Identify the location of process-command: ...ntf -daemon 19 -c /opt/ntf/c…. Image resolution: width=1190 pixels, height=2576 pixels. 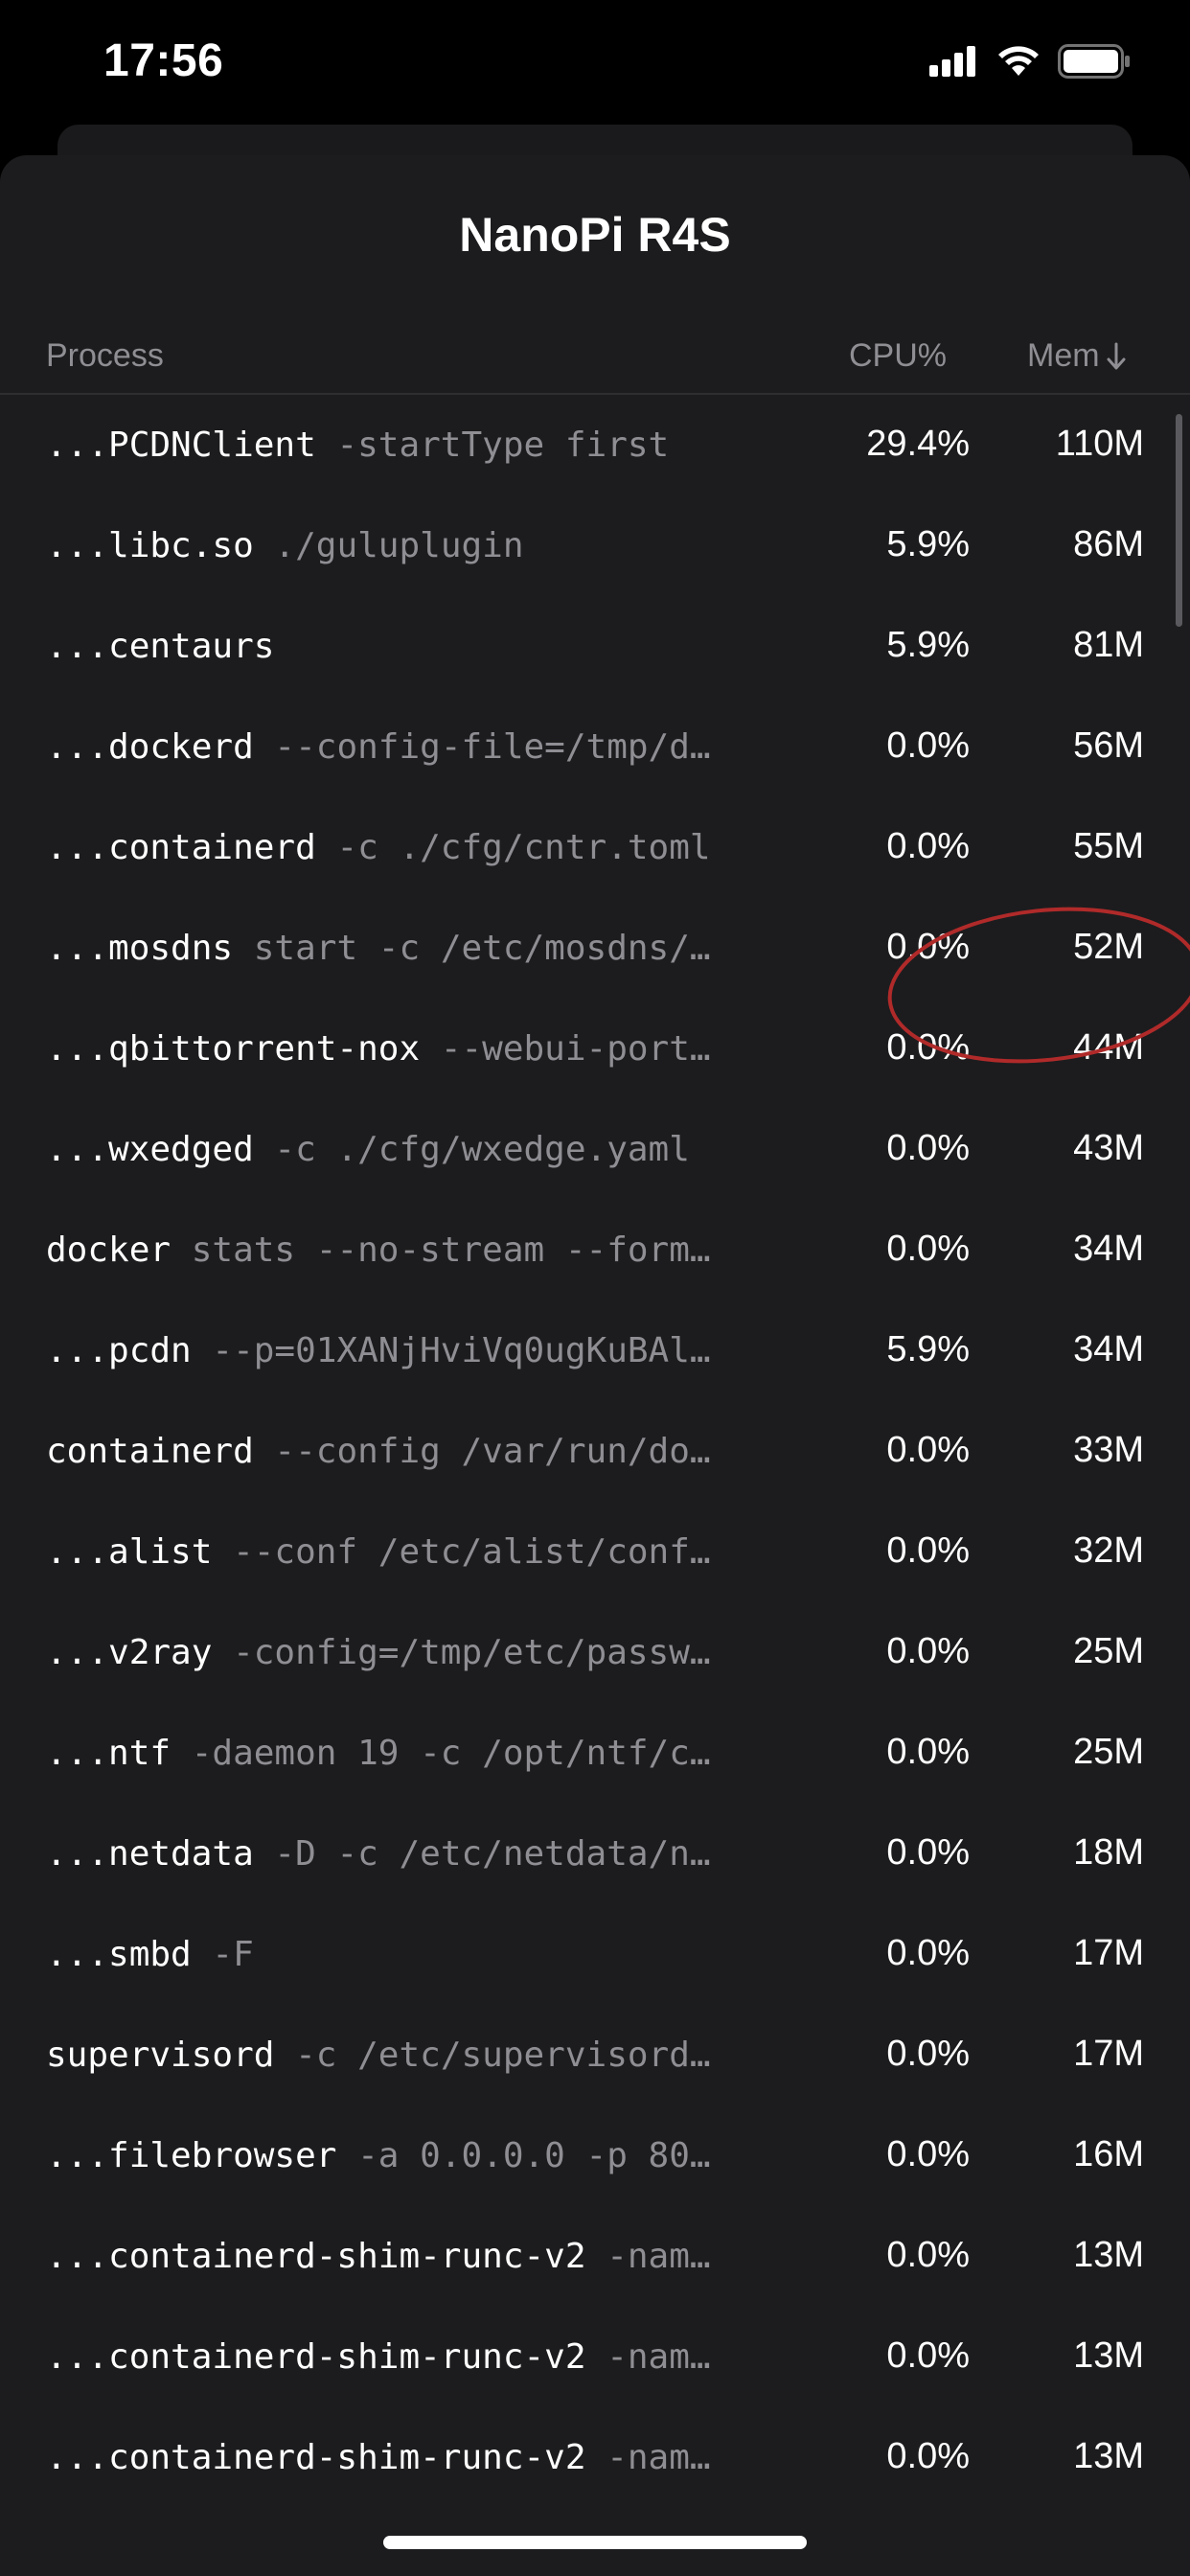
(416, 1753).